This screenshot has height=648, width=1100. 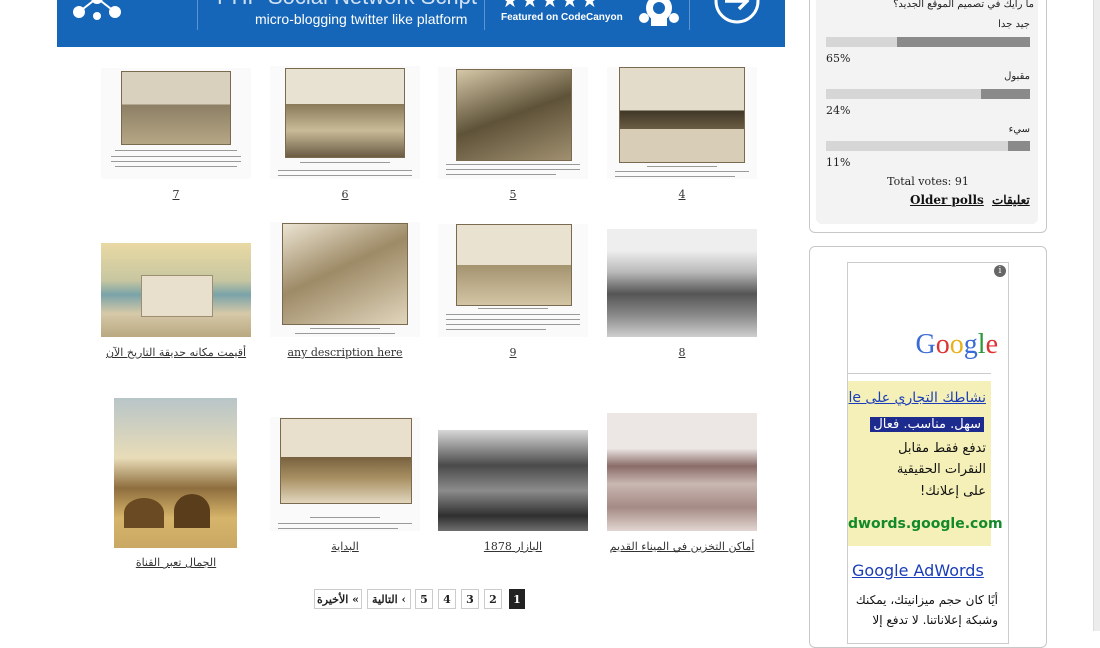 I want to click on gallery-caption: الجمال تعبر القناة, so click(x=176, y=562).